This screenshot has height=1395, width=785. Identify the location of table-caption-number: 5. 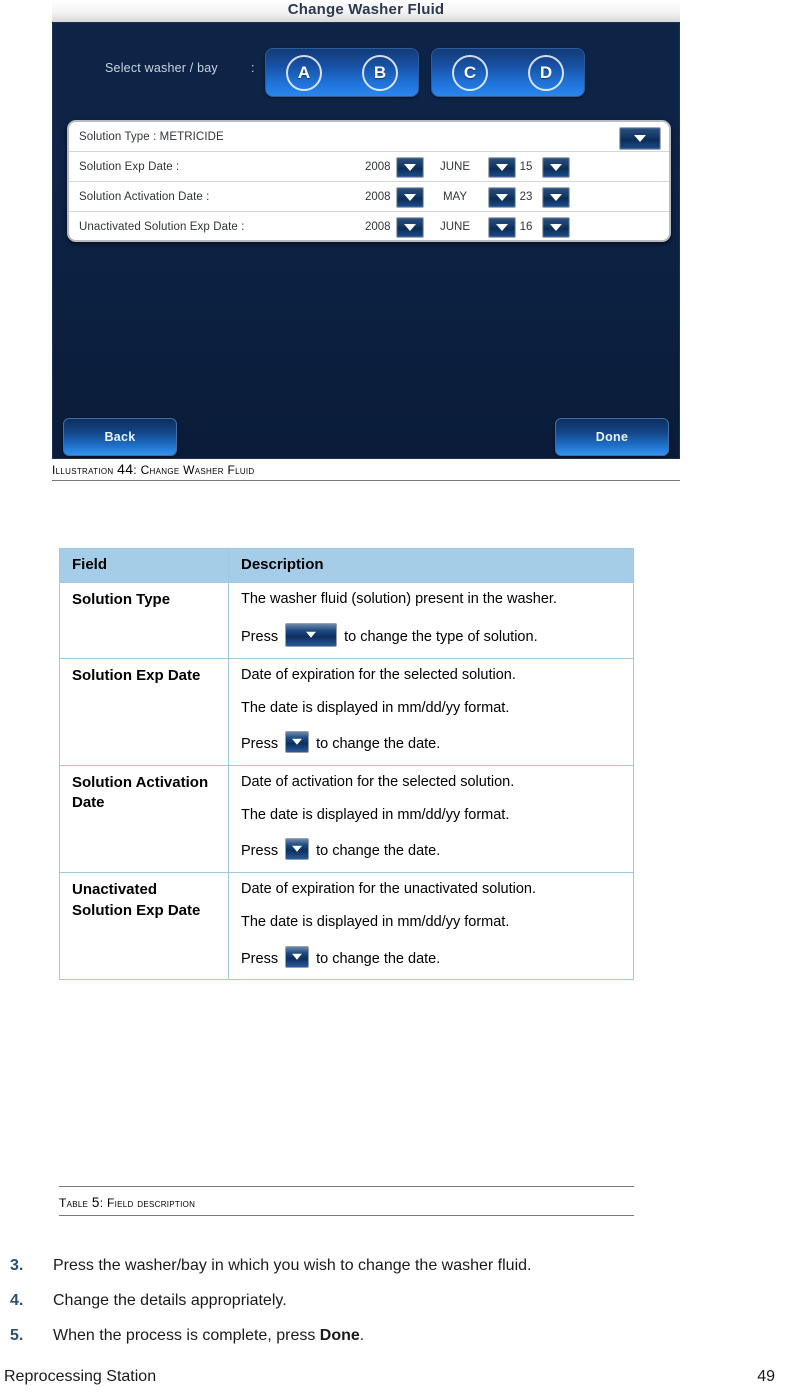
(95, 1202).